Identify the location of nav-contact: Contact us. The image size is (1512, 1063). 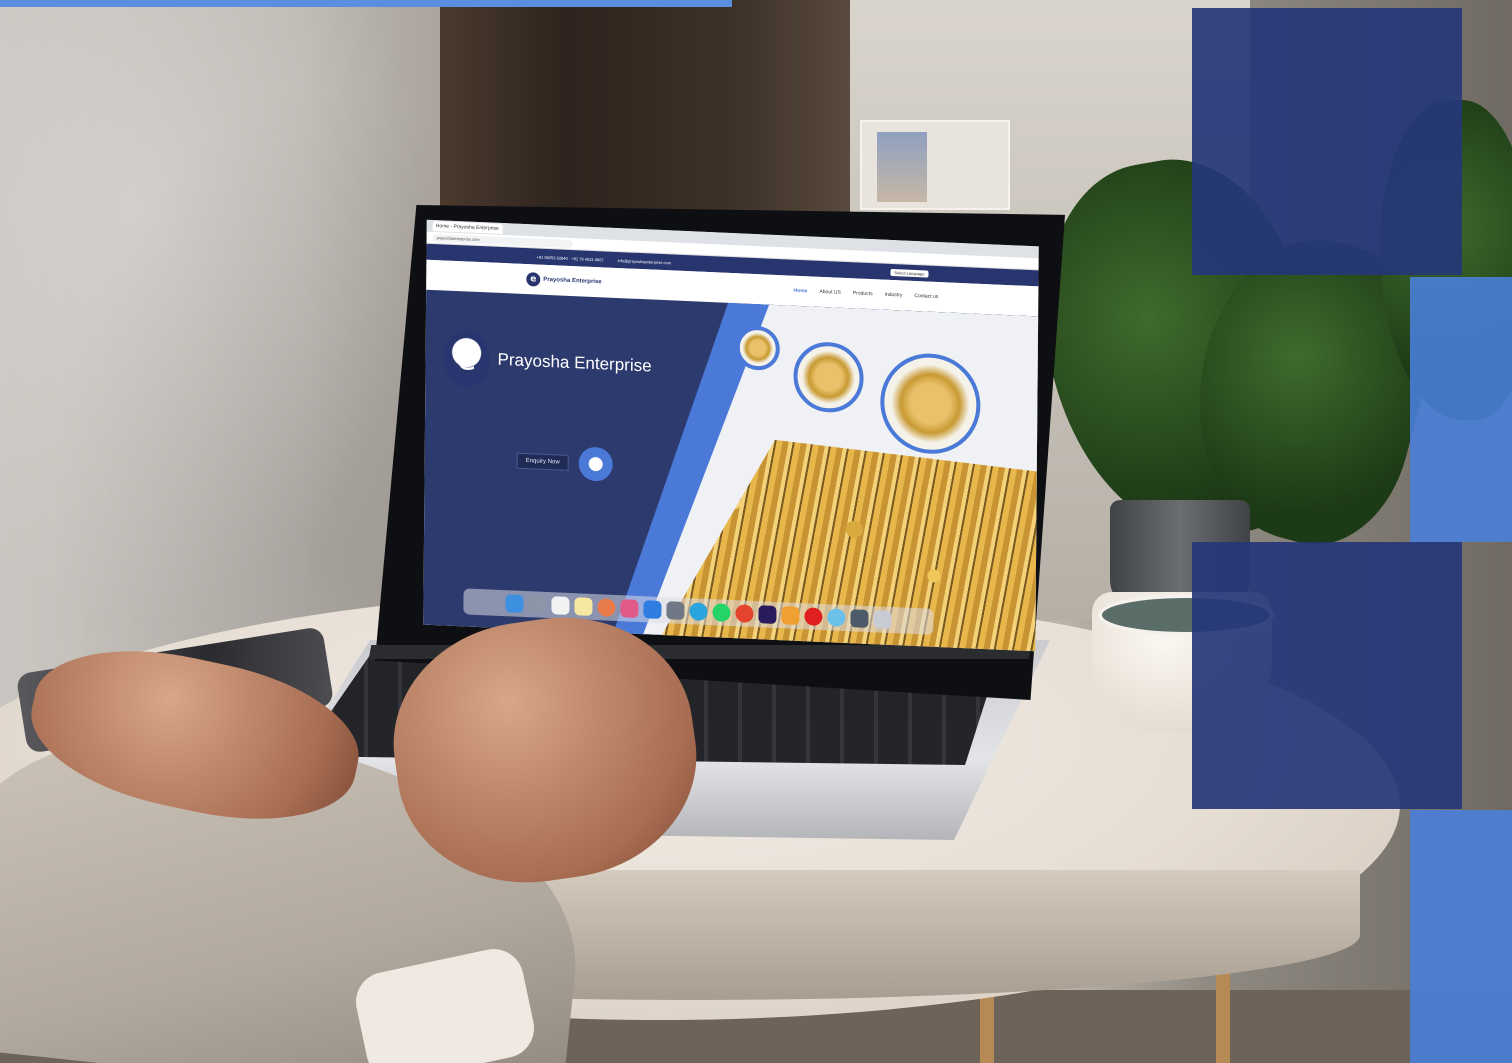
(926, 296).